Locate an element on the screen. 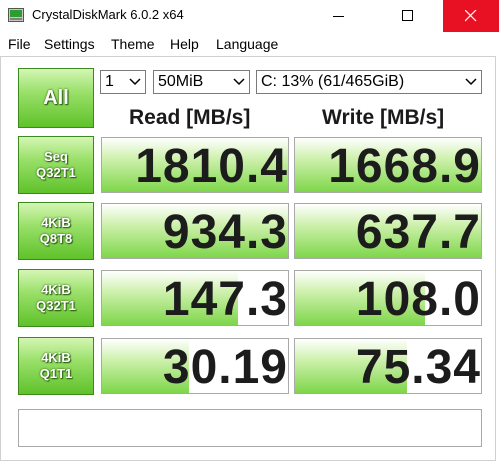  read-result-value: 147.3 is located at coordinates (225, 299).